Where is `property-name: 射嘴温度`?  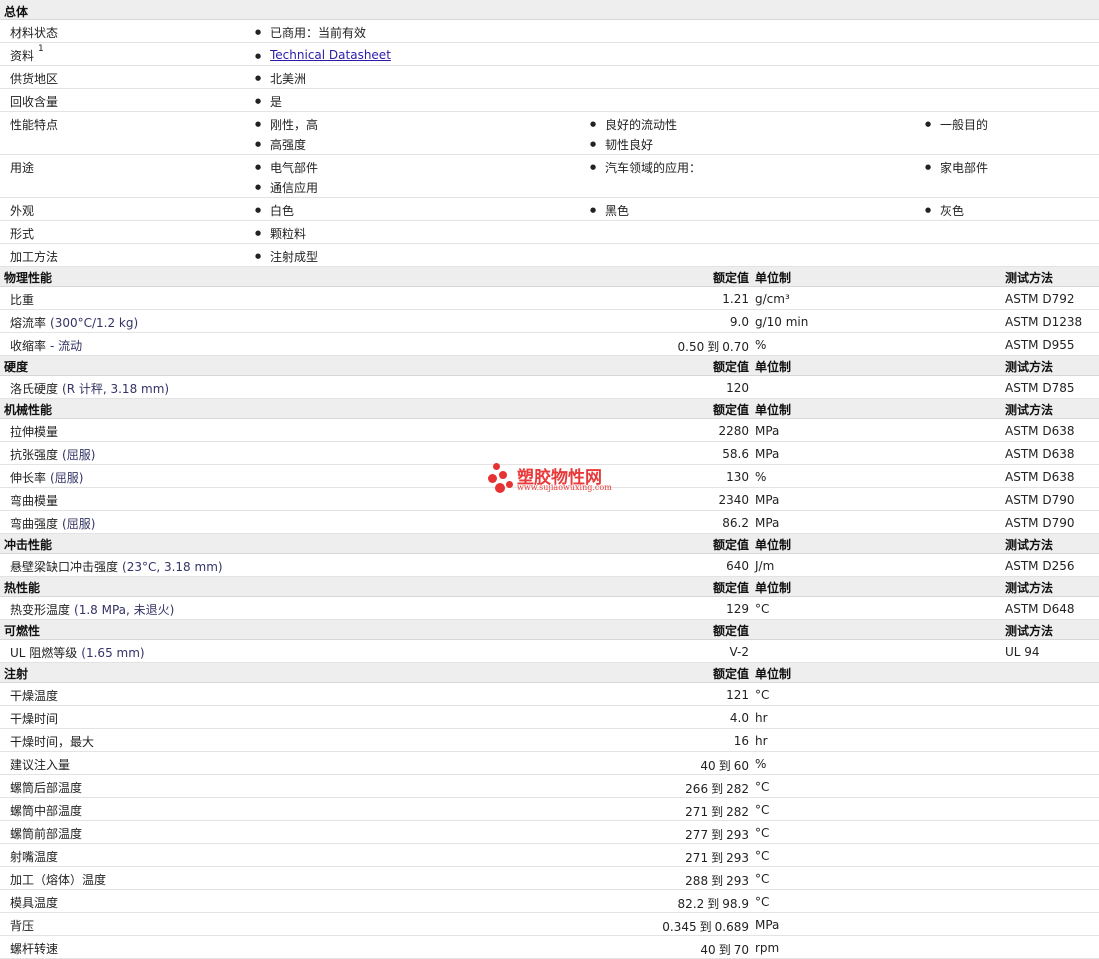 property-name: 射嘴温度 is located at coordinates (34, 857).